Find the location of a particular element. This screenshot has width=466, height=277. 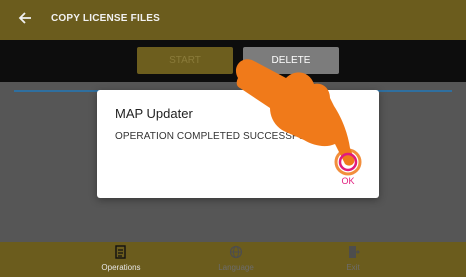

nav-exit: Exit is located at coordinates (353, 260).